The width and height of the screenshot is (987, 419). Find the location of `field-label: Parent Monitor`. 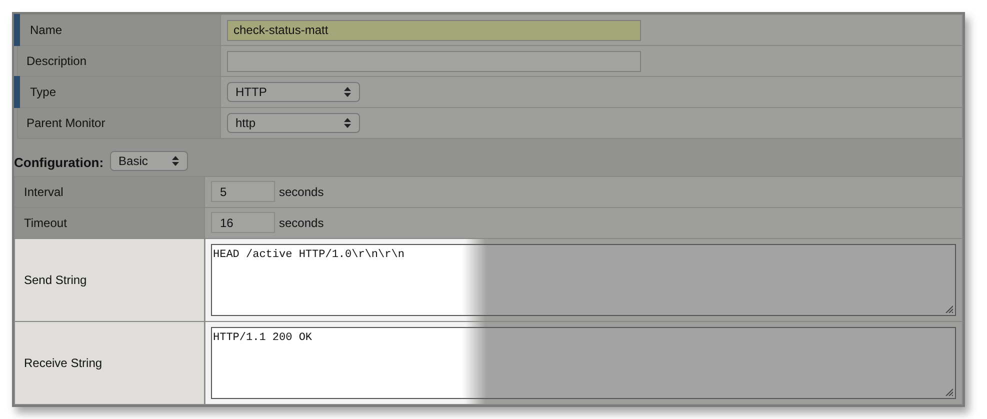

field-label: Parent Monitor is located at coordinates (118, 123).